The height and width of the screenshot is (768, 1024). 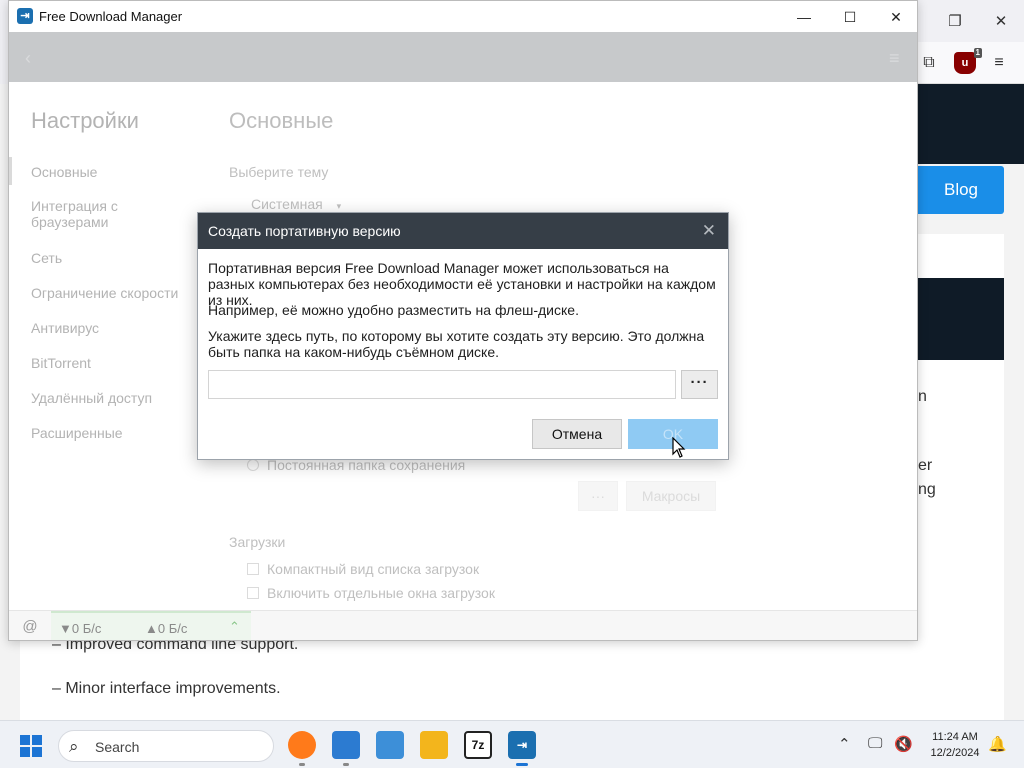 What do you see at coordinates (1001, 22) in the screenshot?
I see `browser-close-icon: ✕` at bounding box center [1001, 22].